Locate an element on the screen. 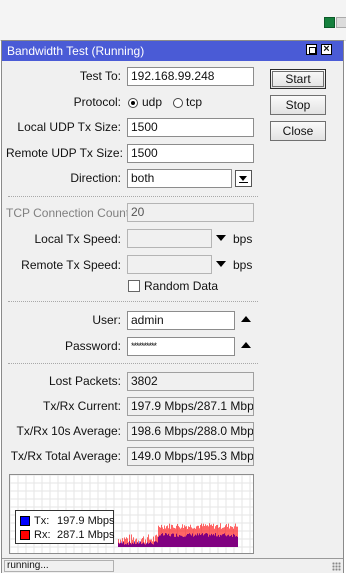 The height and width of the screenshot is (573, 346). local-udp-tx-size-label: Local UDP Tx Size: is located at coordinates (69, 127).